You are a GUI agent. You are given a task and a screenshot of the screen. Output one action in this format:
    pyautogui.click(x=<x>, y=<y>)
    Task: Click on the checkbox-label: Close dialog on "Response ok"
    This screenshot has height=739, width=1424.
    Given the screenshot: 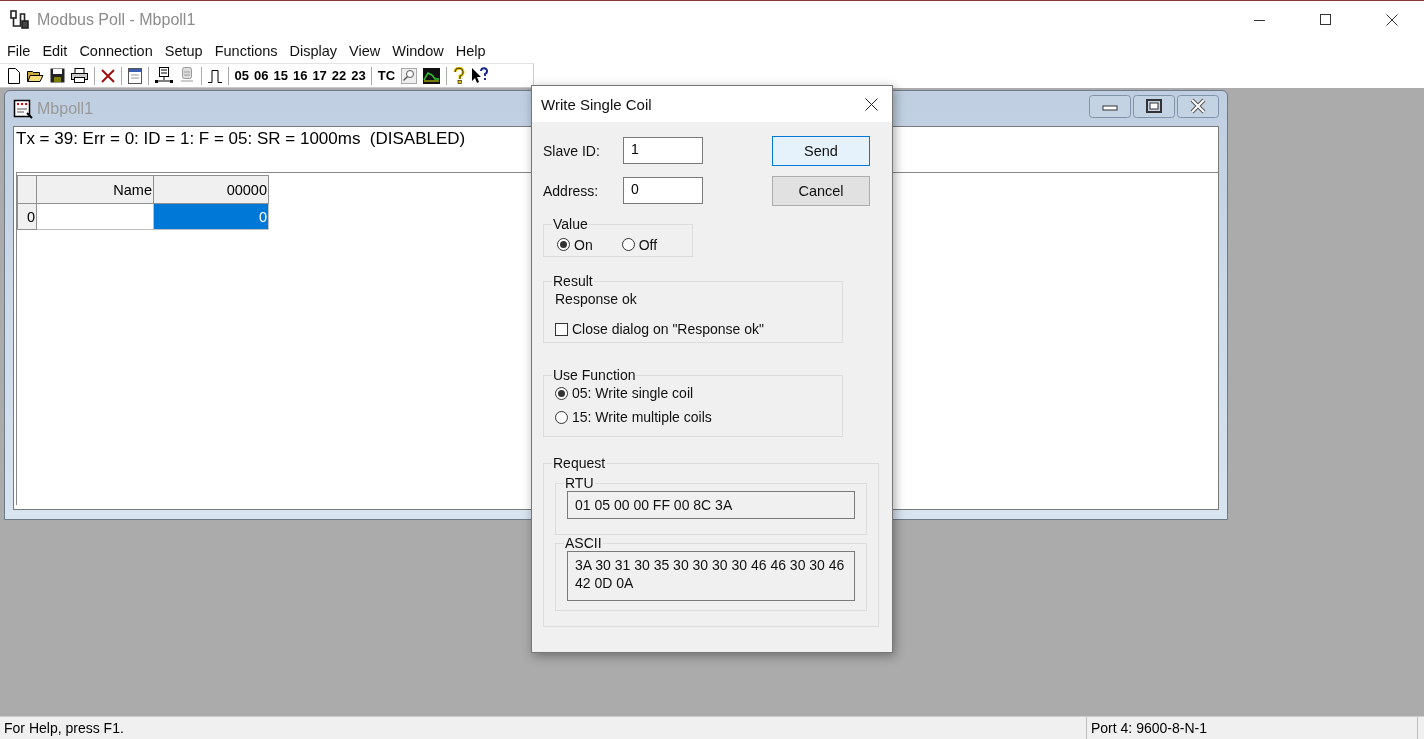 What is the action you would take?
    pyautogui.click(x=668, y=329)
    